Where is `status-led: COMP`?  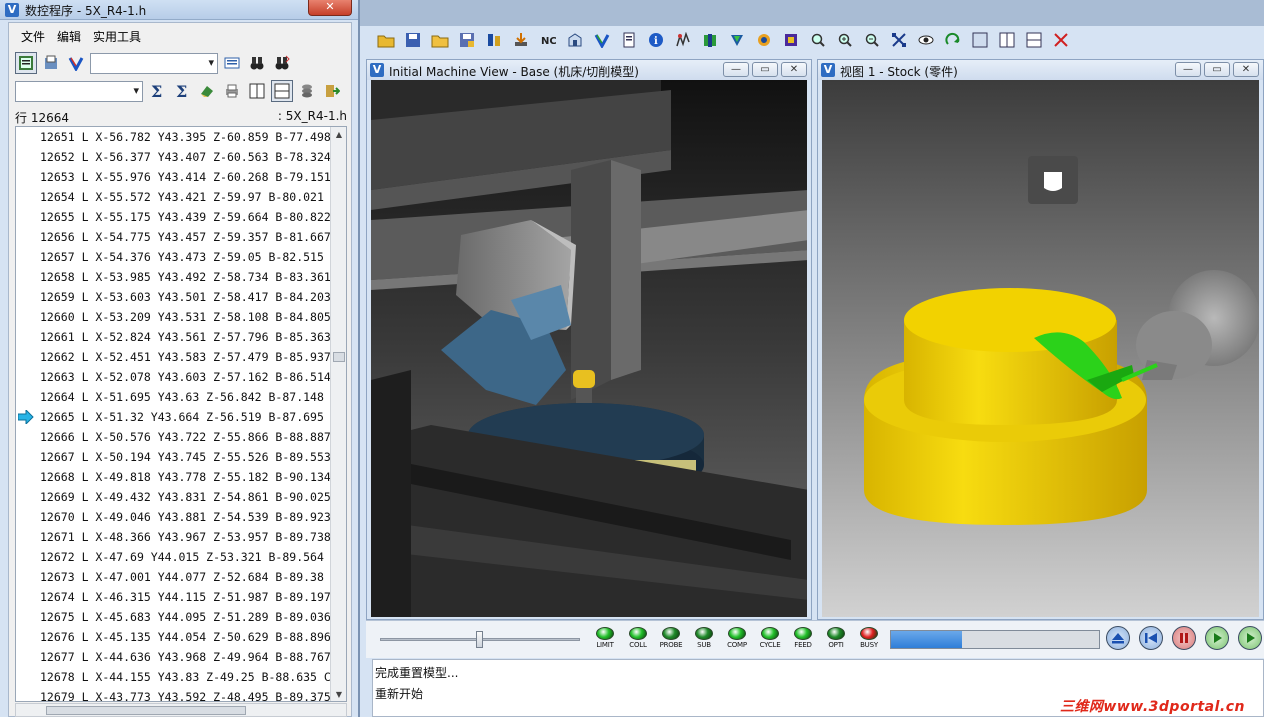 status-led: COMP is located at coordinates (737, 638).